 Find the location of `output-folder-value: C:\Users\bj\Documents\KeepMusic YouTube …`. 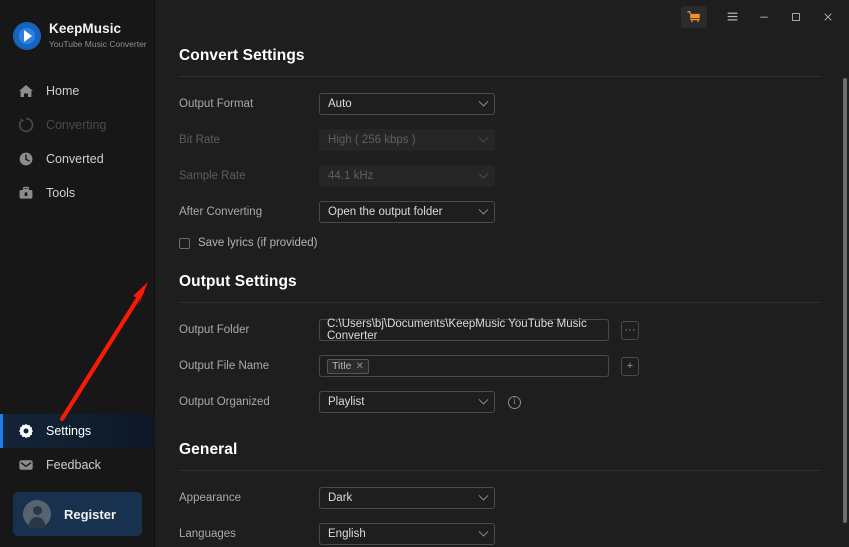

output-folder-value: C:\Users\bj\Documents\KeepMusic YouTube … is located at coordinates (457, 330).